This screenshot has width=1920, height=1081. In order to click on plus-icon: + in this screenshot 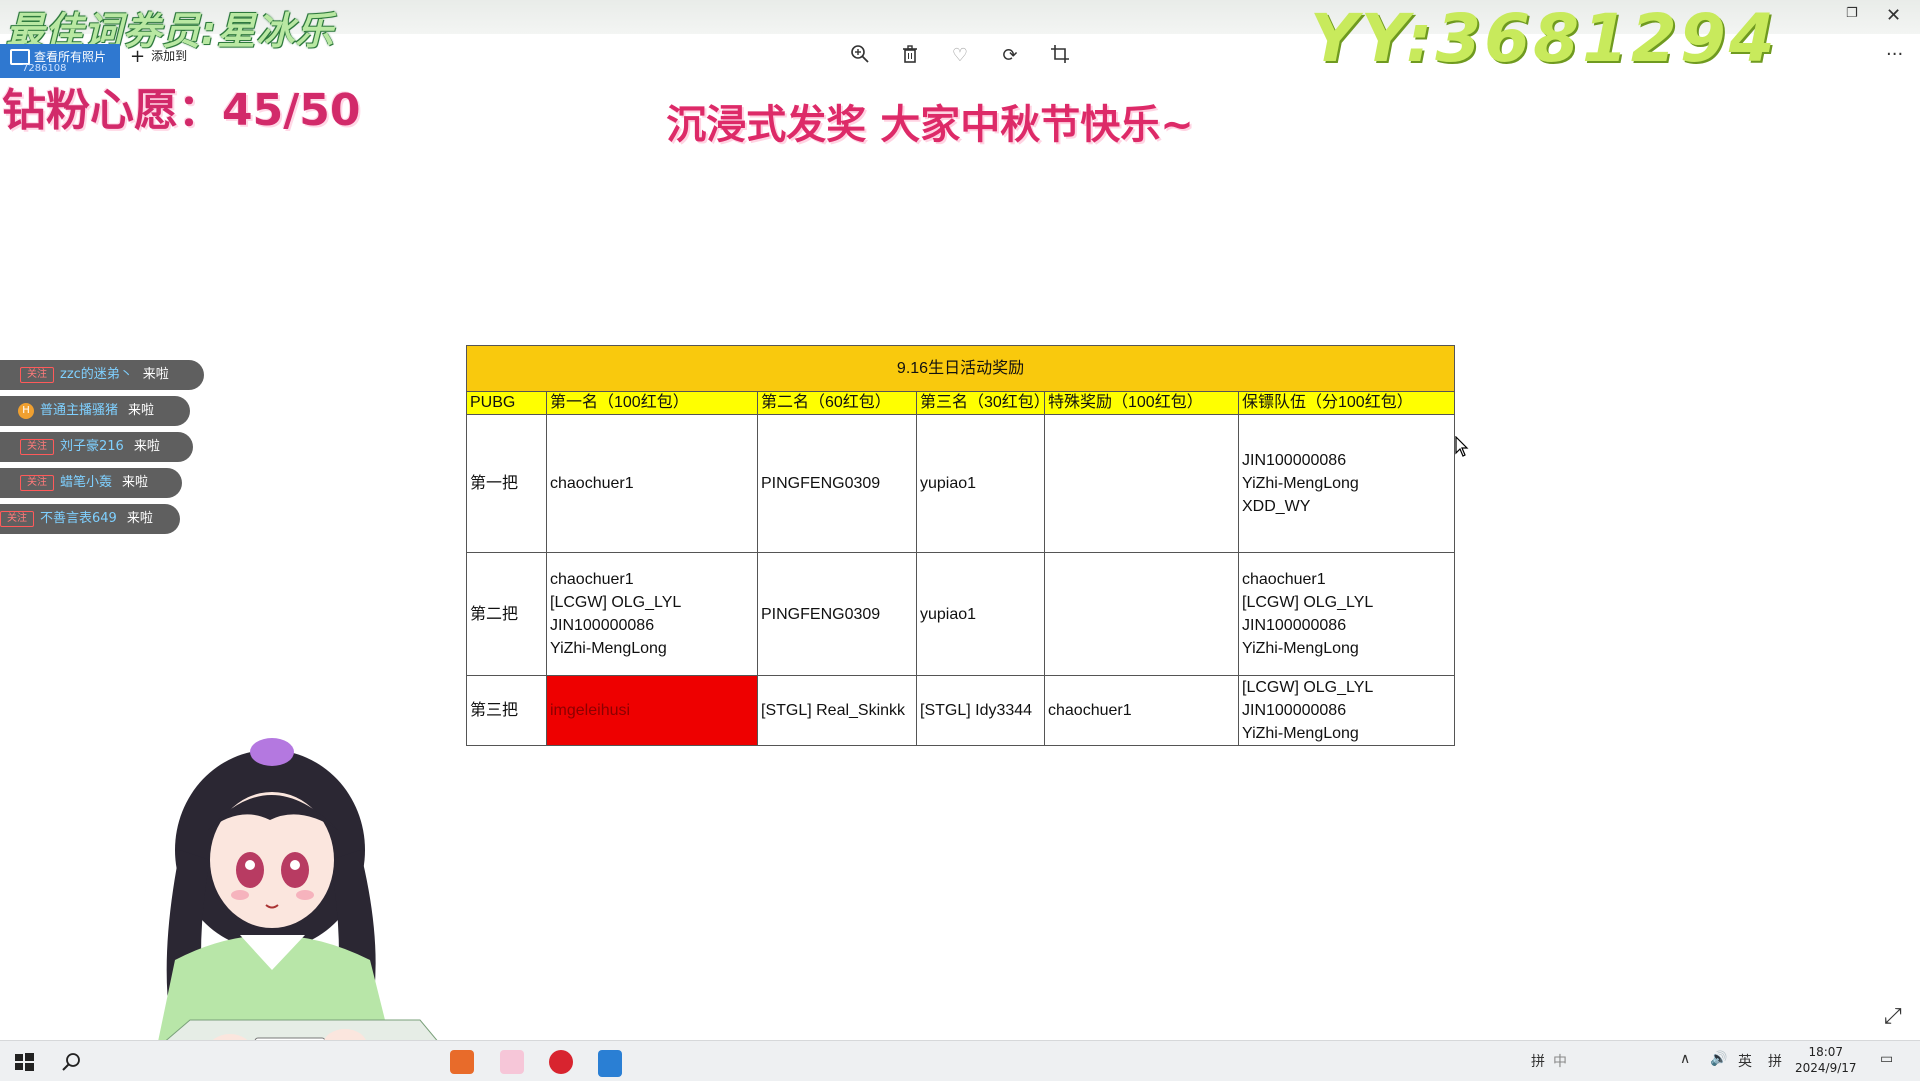, I will do `click(138, 56)`.